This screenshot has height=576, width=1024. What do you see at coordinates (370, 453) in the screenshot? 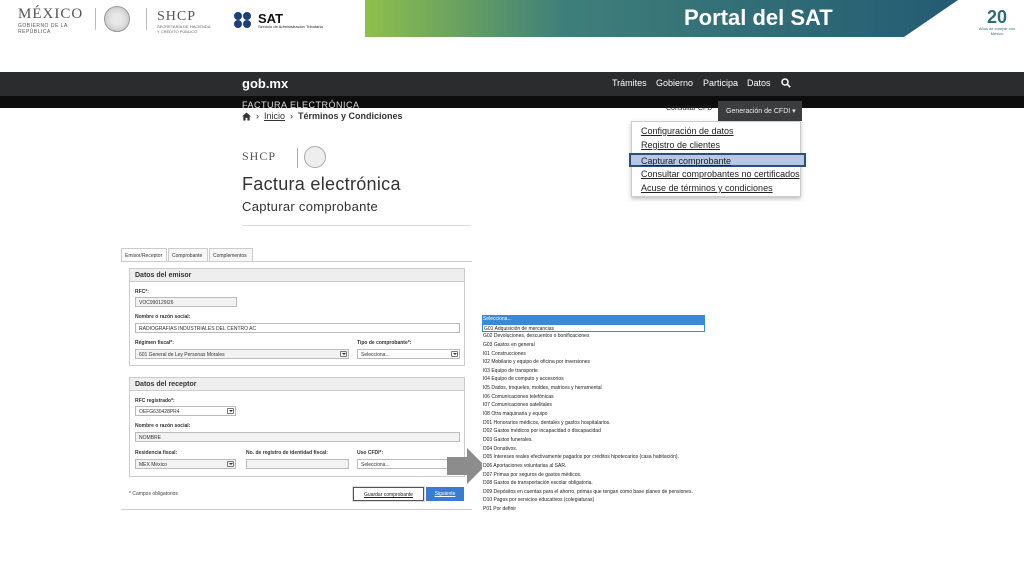
I see `uso-cfdi-label: Uso CFDI*:` at bounding box center [370, 453].